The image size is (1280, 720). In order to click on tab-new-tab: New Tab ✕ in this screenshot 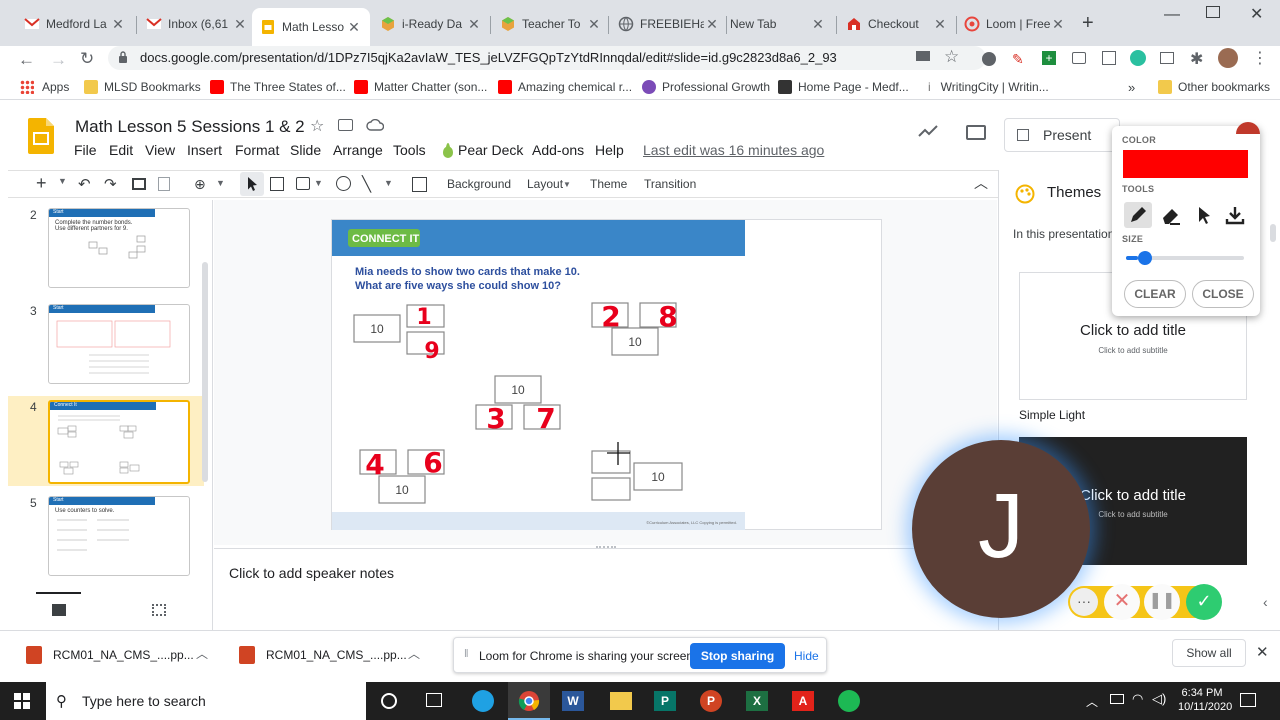, I will do `click(778, 24)`.